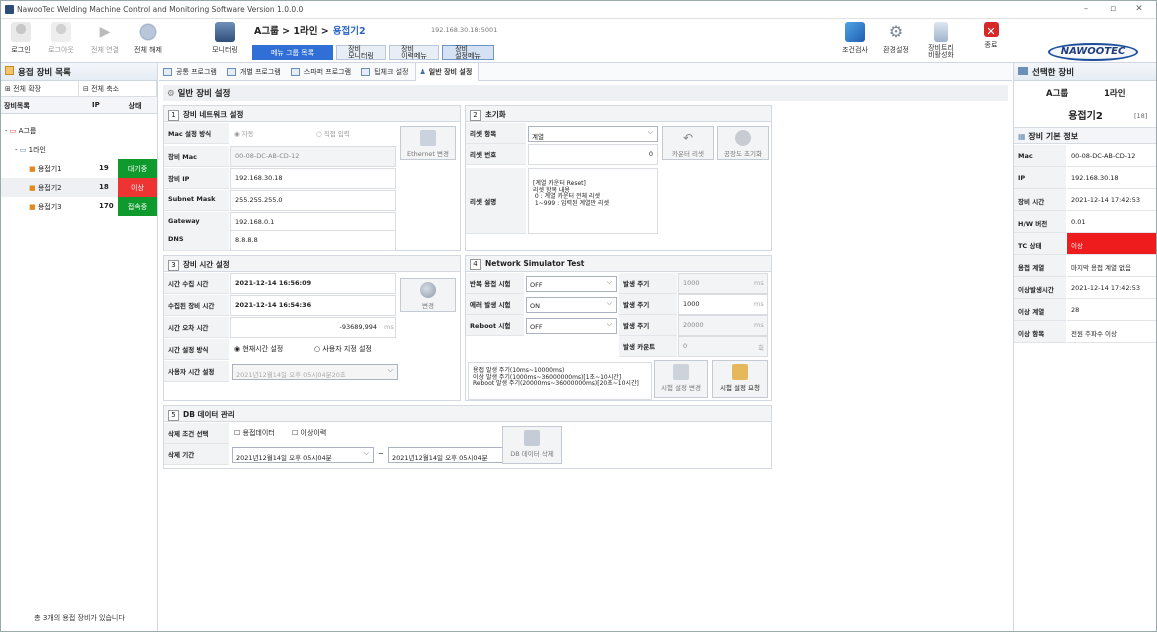 The width and height of the screenshot is (1157, 632). I want to click on ethernet-change-button: Ethernet 변경, so click(428, 143).